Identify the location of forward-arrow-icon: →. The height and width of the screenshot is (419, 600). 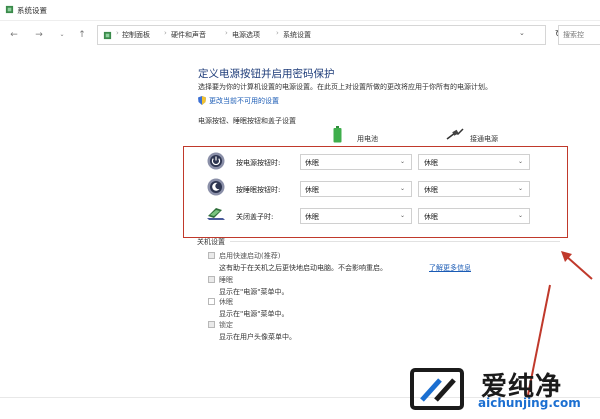
(39, 35).